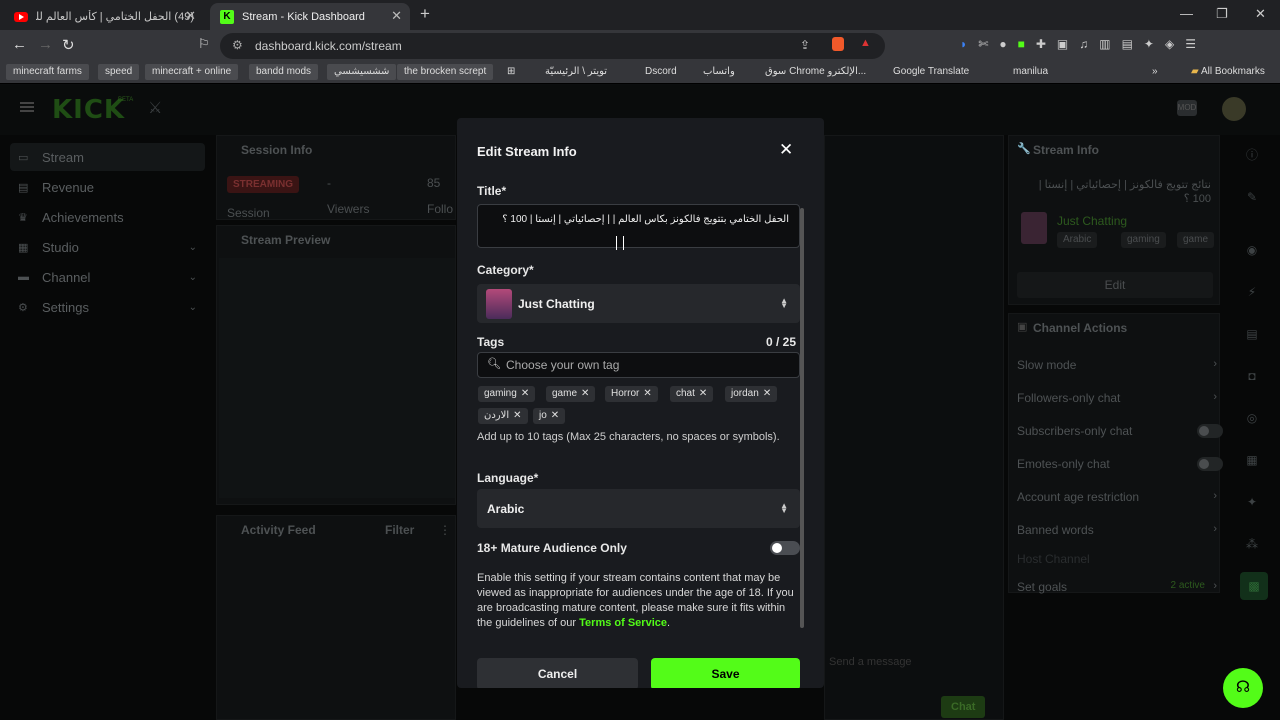 This screenshot has height=720, width=1280. Describe the element at coordinates (1002, 44) in the screenshot. I see `extension-icon: ●` at that location.